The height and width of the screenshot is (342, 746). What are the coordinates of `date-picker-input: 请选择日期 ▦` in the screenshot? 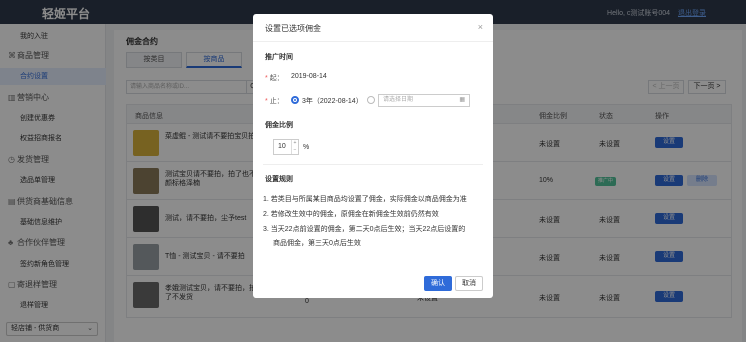 It's located at (424, 100).